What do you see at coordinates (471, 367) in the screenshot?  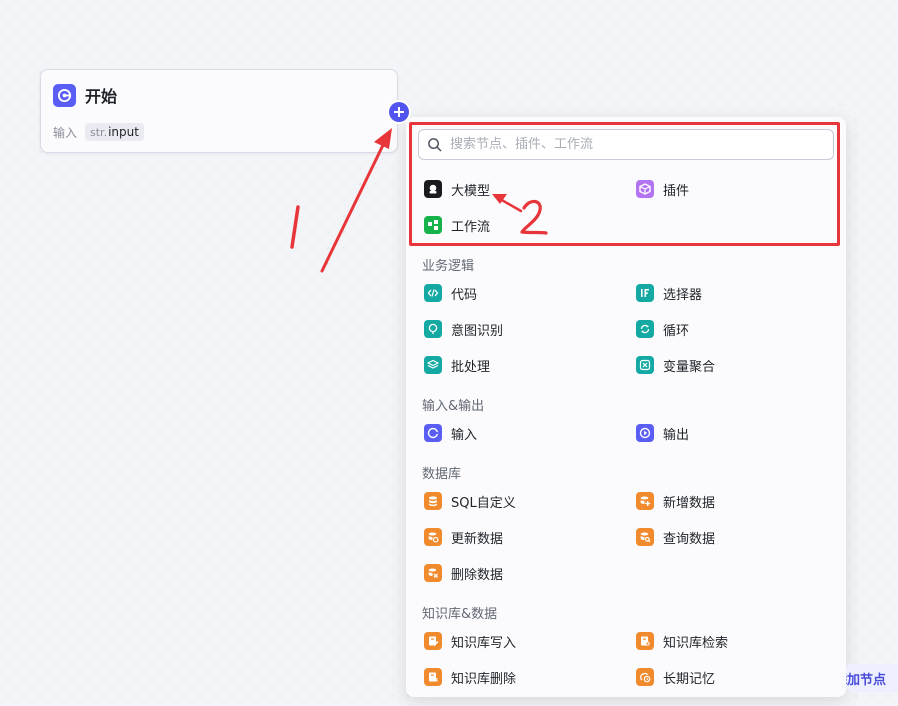 I see `node-item-label: 批处理` at bounding box center [471, 367].